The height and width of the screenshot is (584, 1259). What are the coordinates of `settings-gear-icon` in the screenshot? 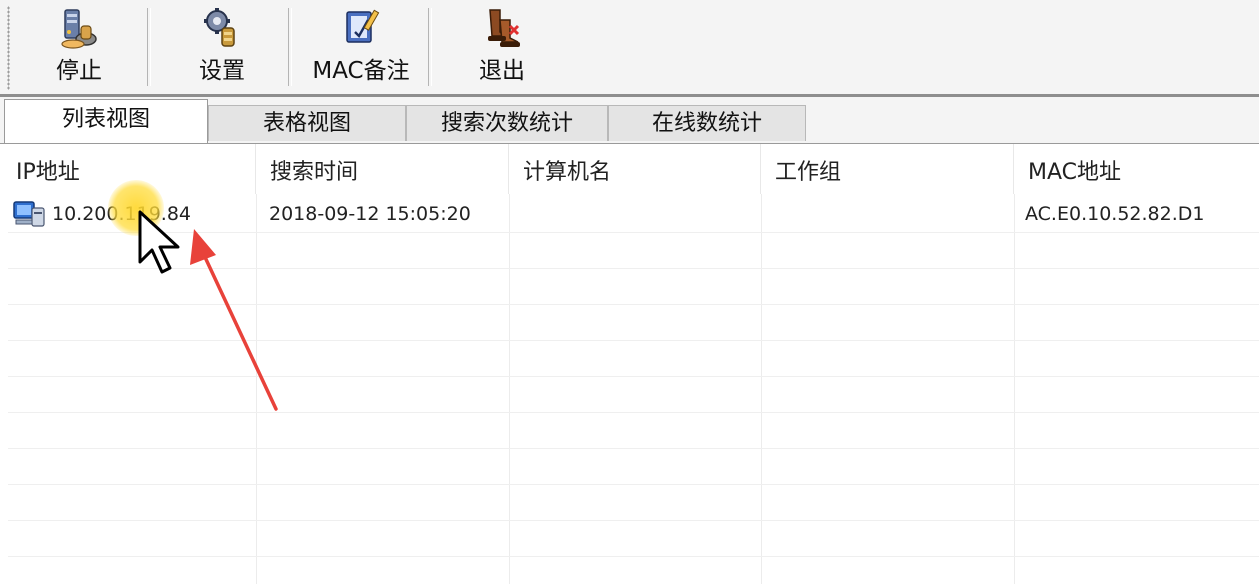 It's located at (219, 27).